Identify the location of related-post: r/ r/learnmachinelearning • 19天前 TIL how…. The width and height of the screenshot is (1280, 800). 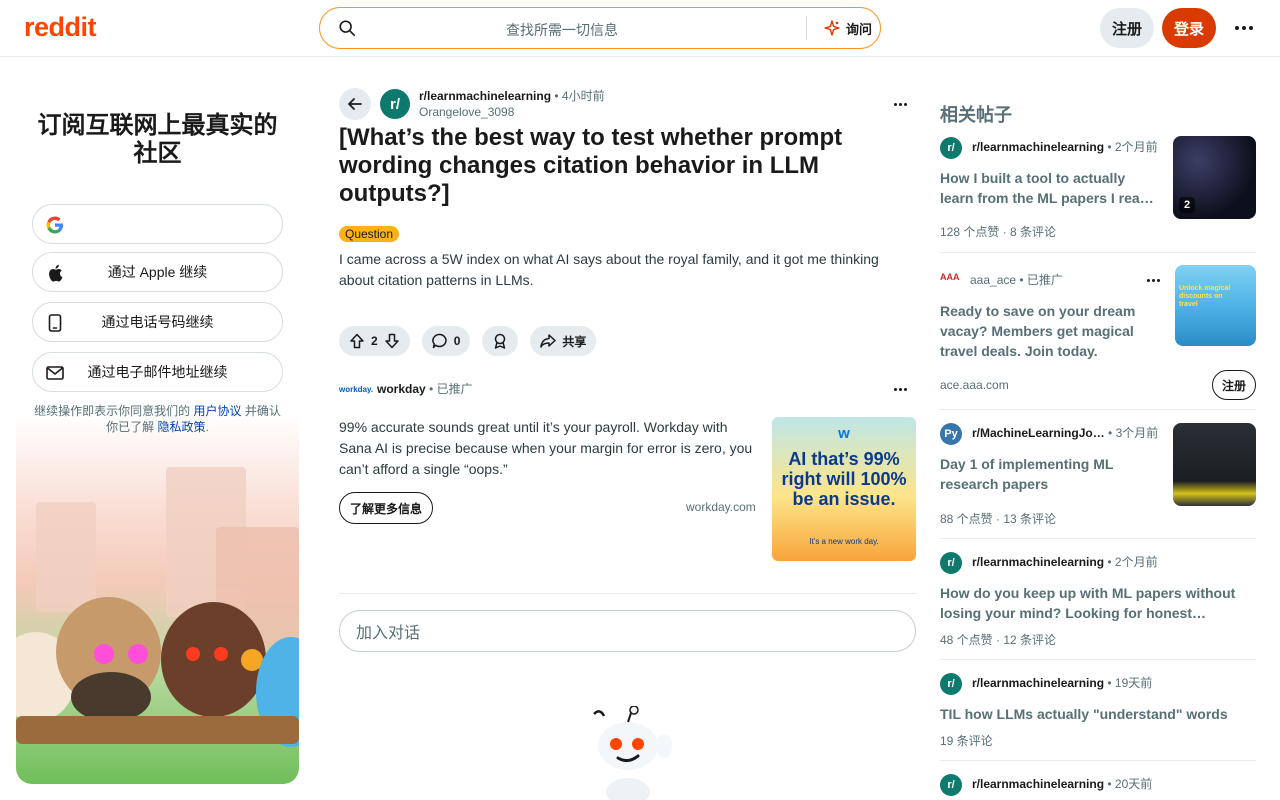
(1098, 712).